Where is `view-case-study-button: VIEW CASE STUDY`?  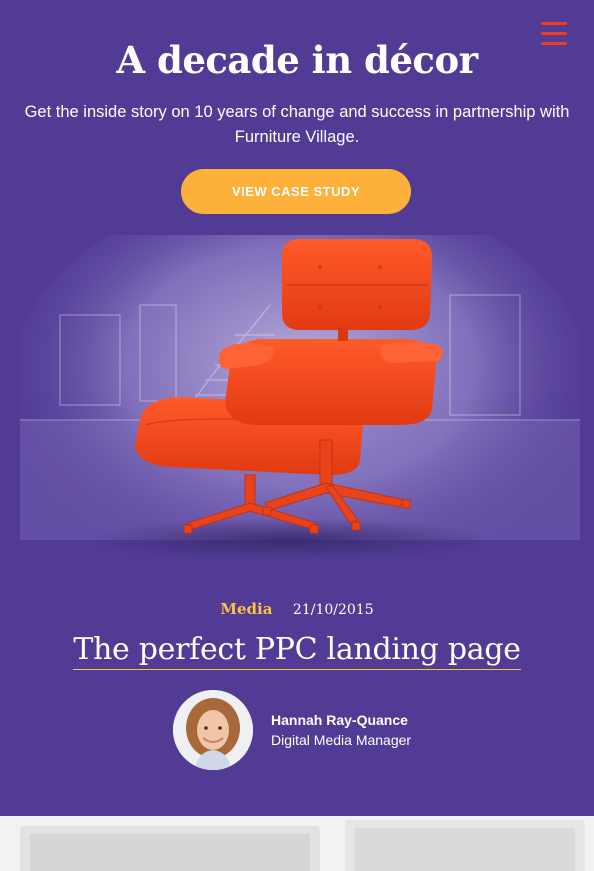
view-case-study-button: VIEW CASE STUDY is located at coordinates (296, 191).